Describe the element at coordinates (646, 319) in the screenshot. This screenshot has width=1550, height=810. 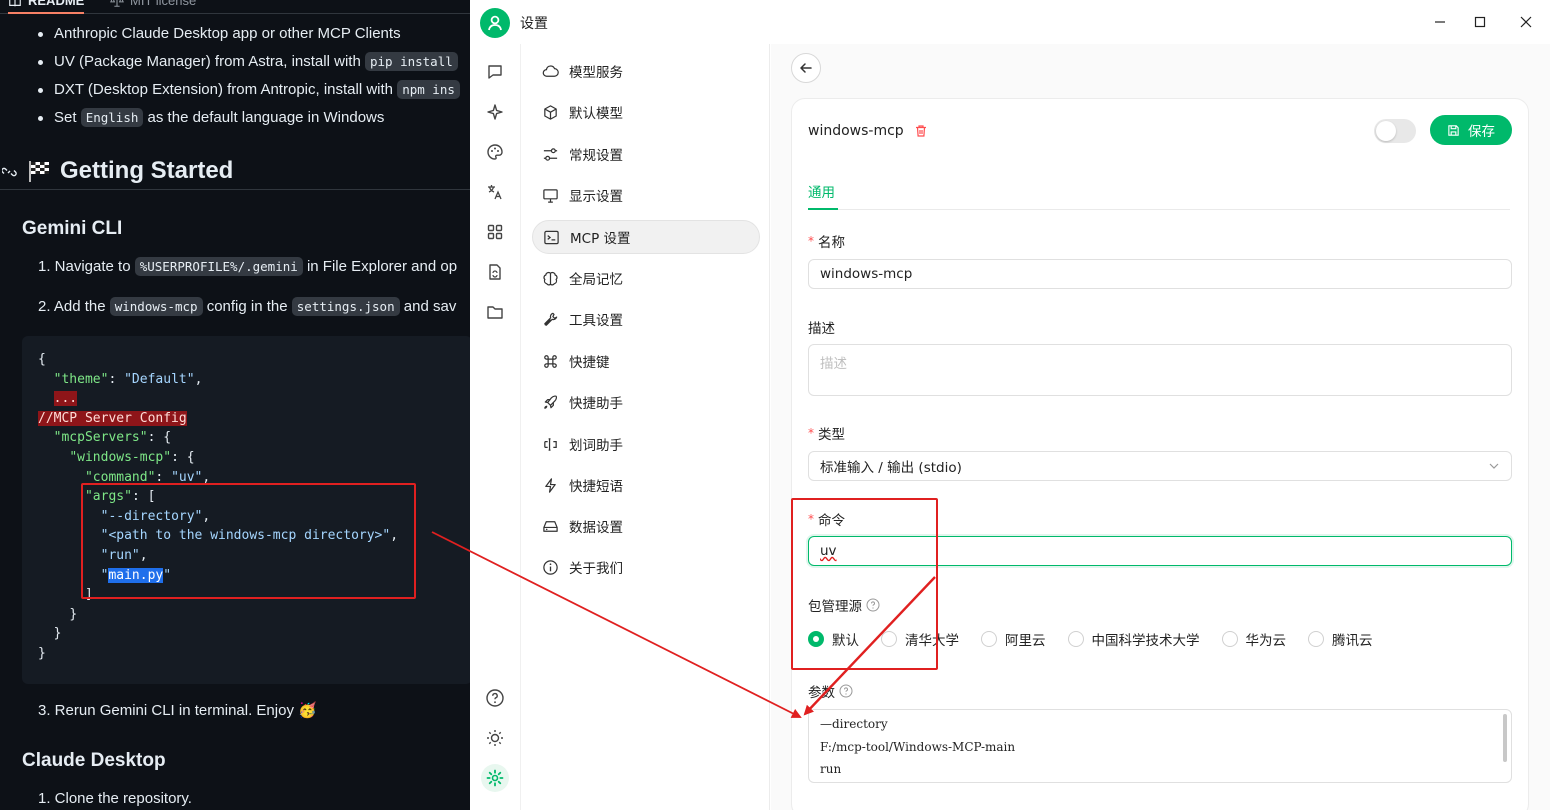
I see `menu-item-tool-settings: 工具设置` at that location.